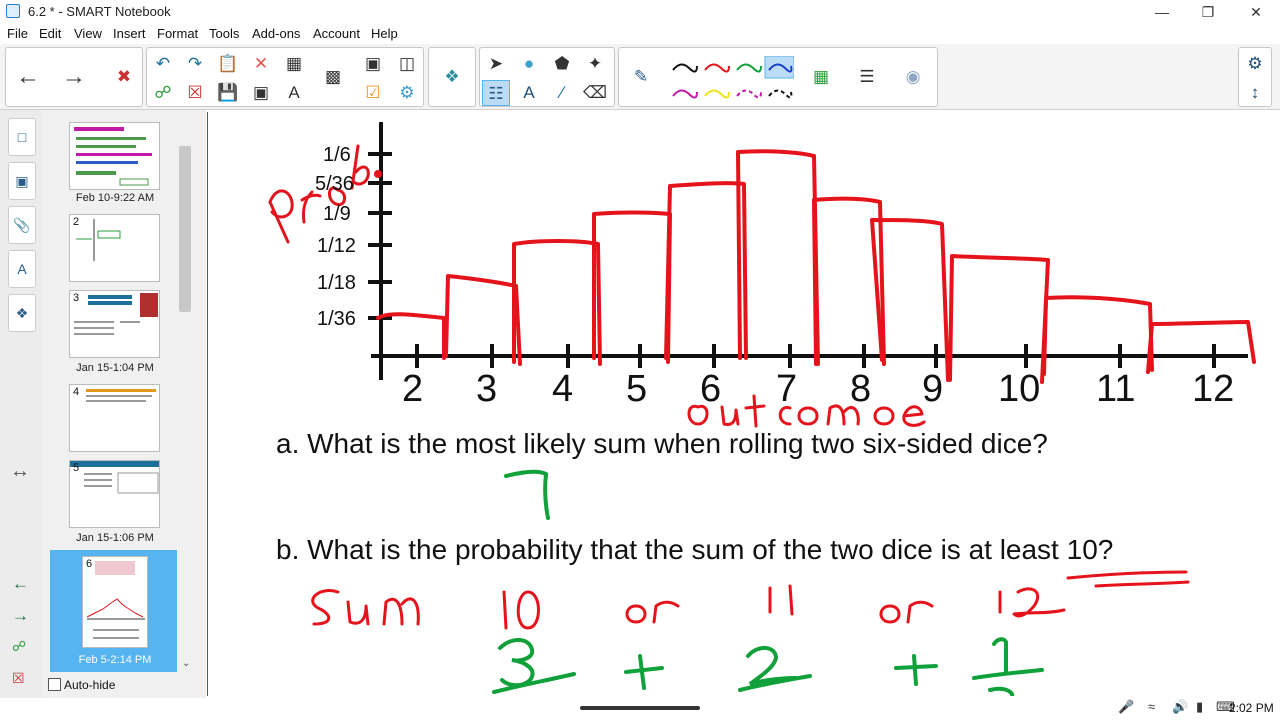 The width and height of the screenshot is (1280, 720). What do you see at coordinates (407, 93) in the screenshot?
I see `addon-icon: ⚙` at bounding box center [407, 93].